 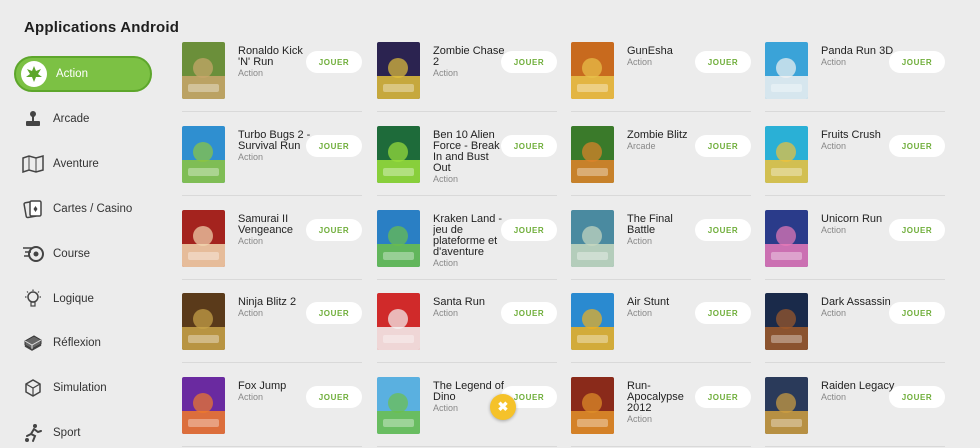 I want to click on game-title: Dark Assassin Action, so click(x=859, y=307).